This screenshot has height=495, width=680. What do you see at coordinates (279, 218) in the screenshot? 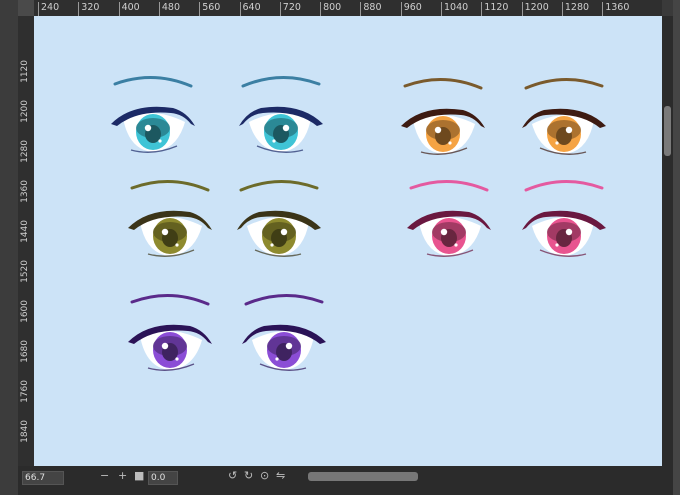
I see `right-eye-olive` at bounding box center [279, 218].